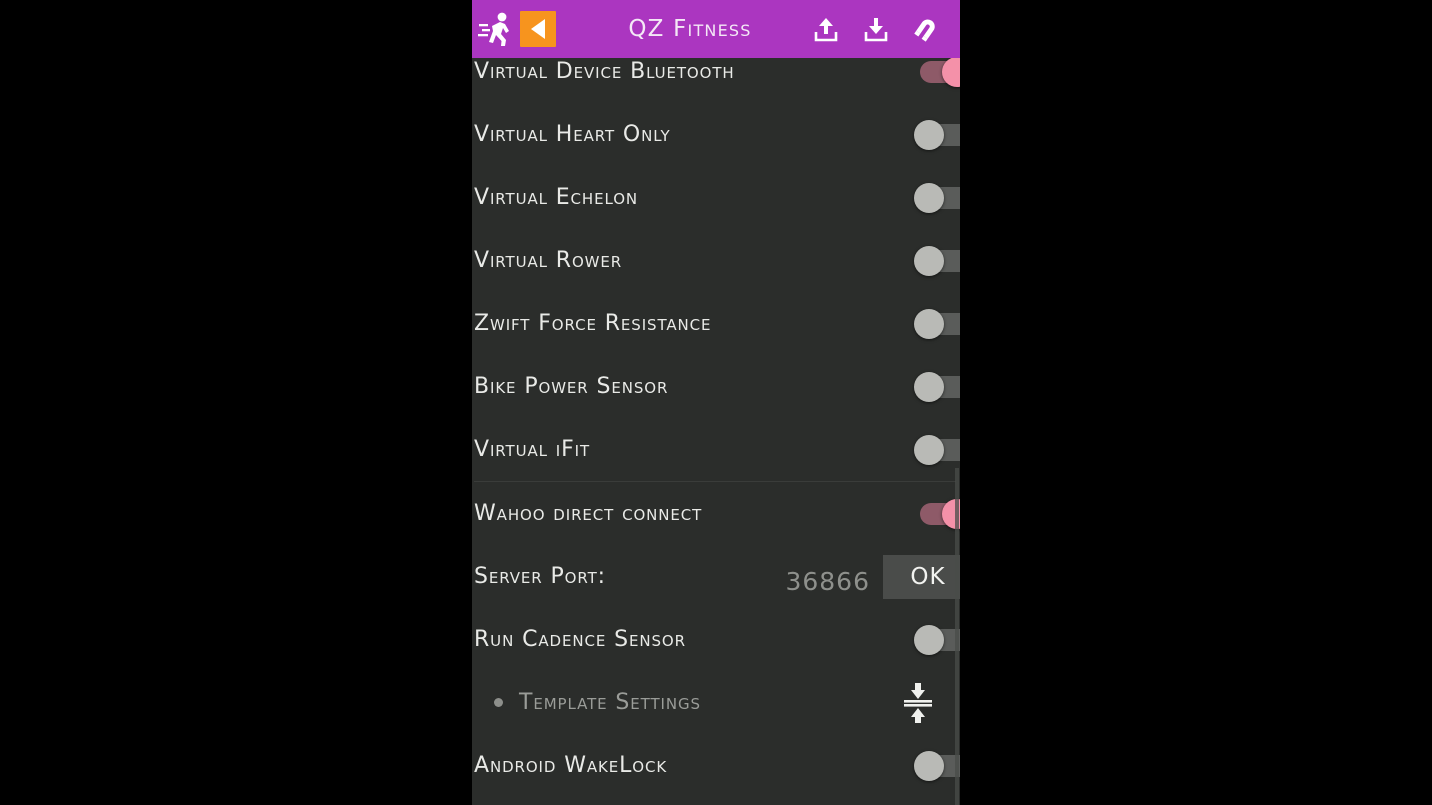 The height and width of the screenshot is (805, 1432). I want to click on settings-row-label: Run Cadence Sensor, so click(580, 639).